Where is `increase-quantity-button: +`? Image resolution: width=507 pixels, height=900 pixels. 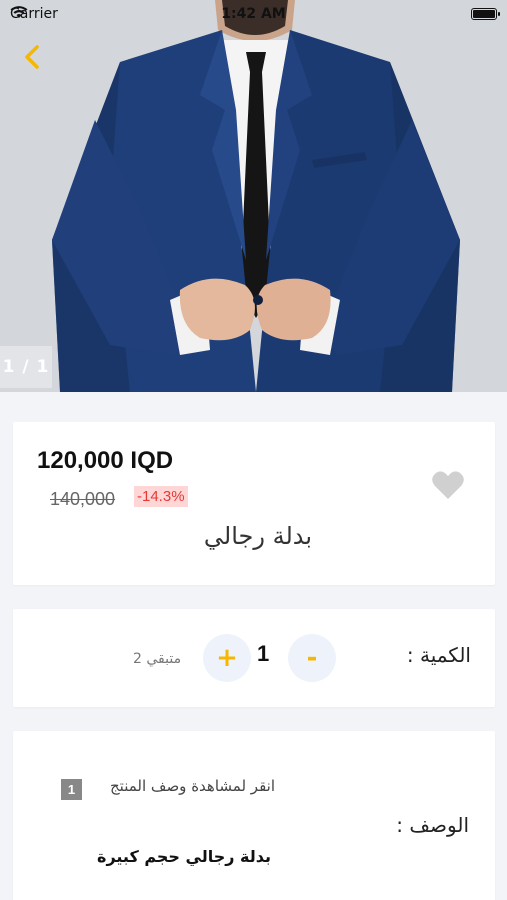 increase-quantity-button: + is located at coordinates (227, 658).